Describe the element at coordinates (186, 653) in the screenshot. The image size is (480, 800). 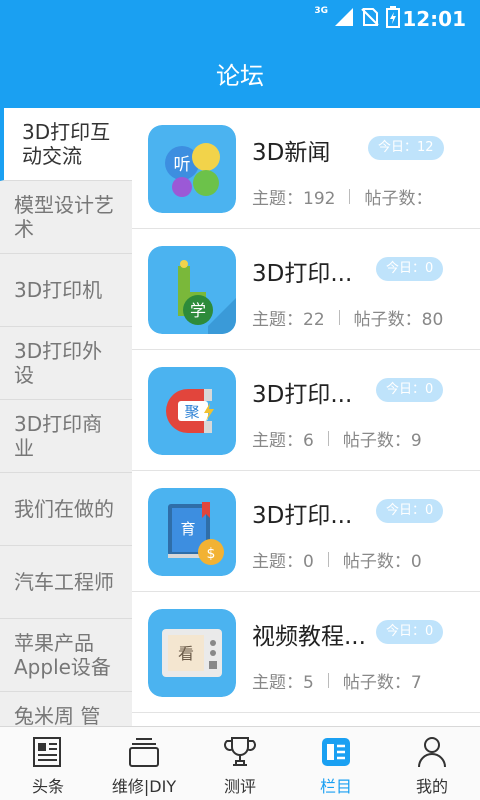
I see `svg-text: 看` at that location.